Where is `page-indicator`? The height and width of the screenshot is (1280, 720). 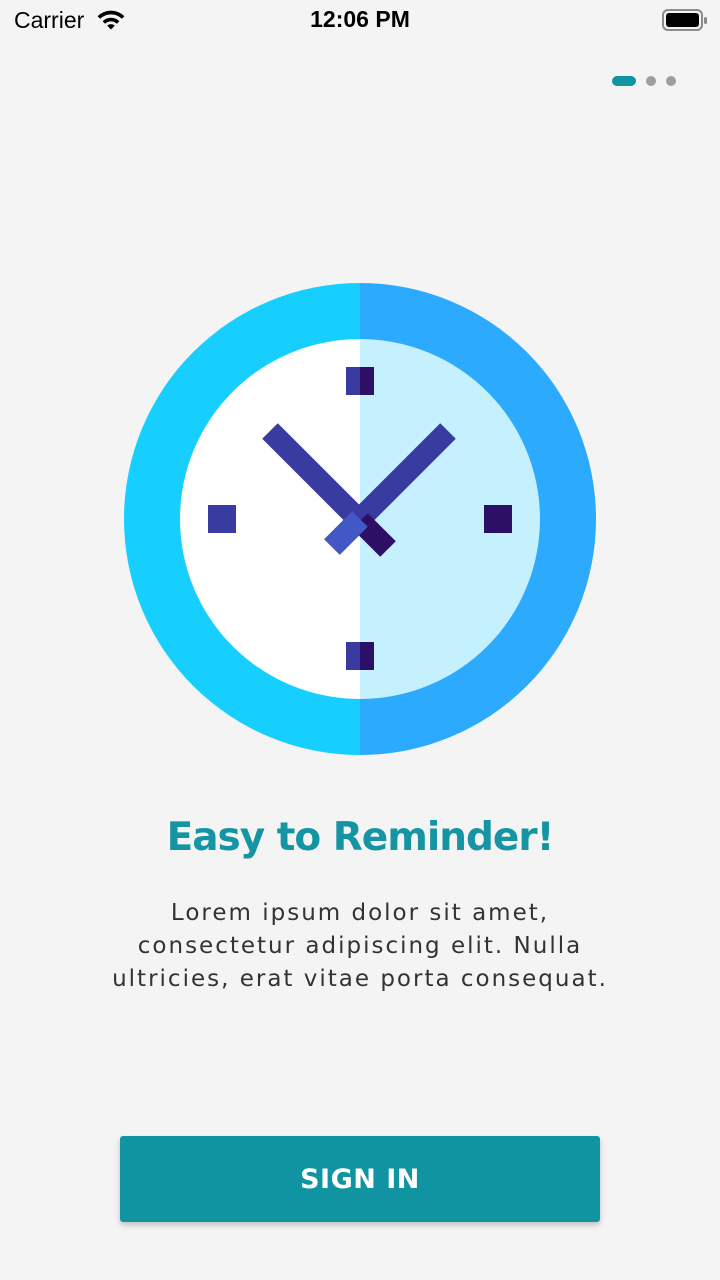
page-indicator is located at coordinates (644, 81).